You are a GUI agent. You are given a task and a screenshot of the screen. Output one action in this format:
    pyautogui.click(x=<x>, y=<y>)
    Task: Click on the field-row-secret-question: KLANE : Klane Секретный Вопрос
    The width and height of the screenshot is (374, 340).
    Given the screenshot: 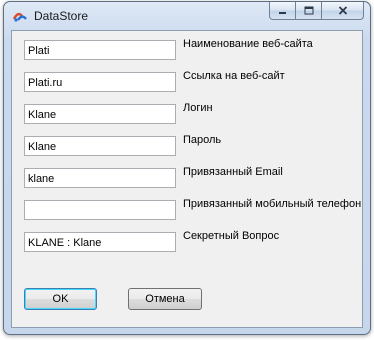 What is the action you would take?
    pyautogui.click(x=187, y=242)
    